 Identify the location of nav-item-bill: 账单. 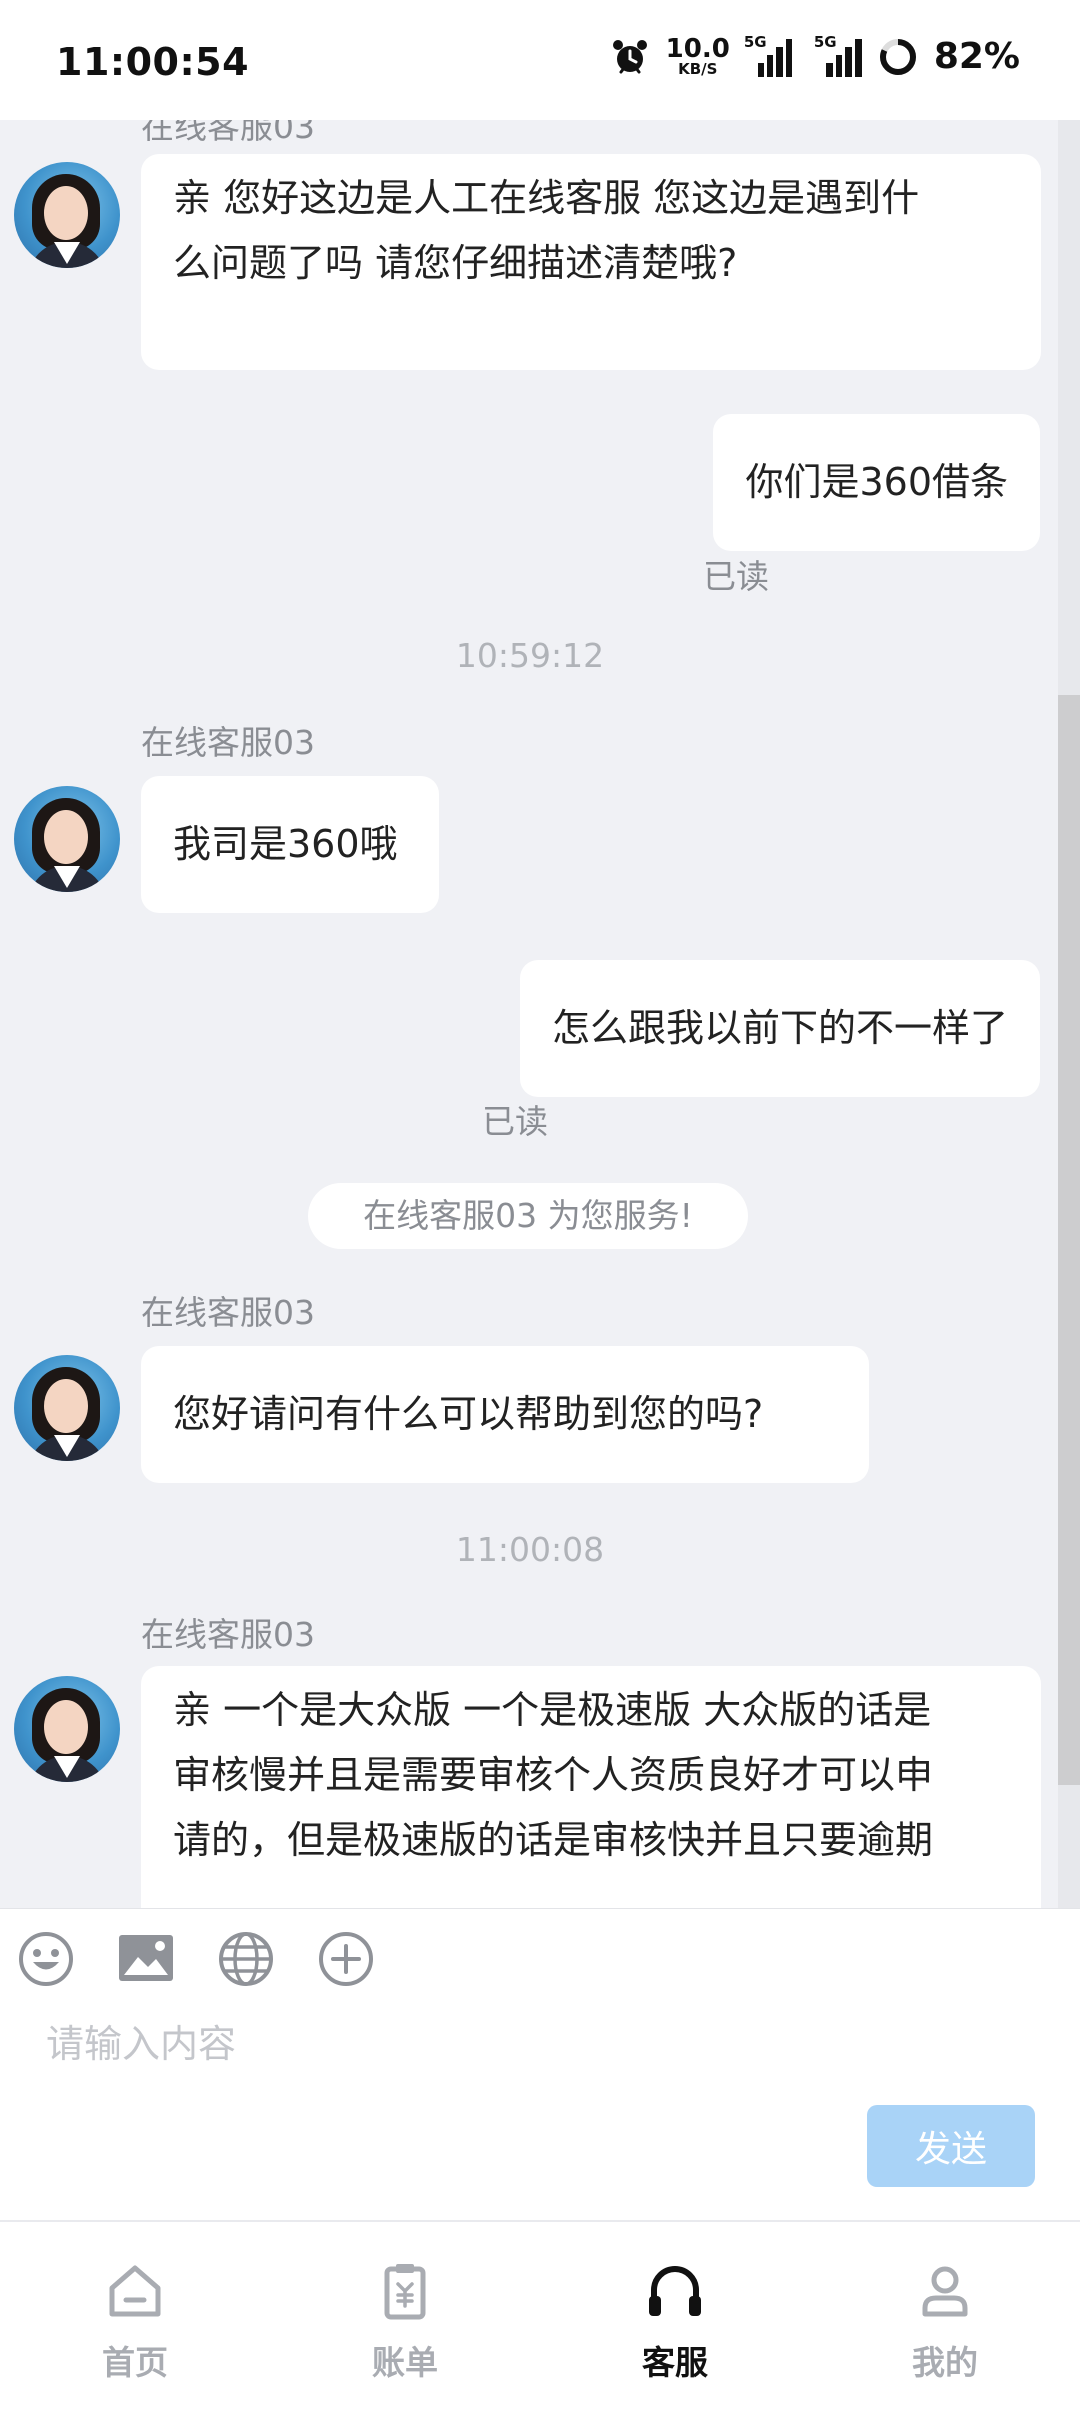
(405, 2319).